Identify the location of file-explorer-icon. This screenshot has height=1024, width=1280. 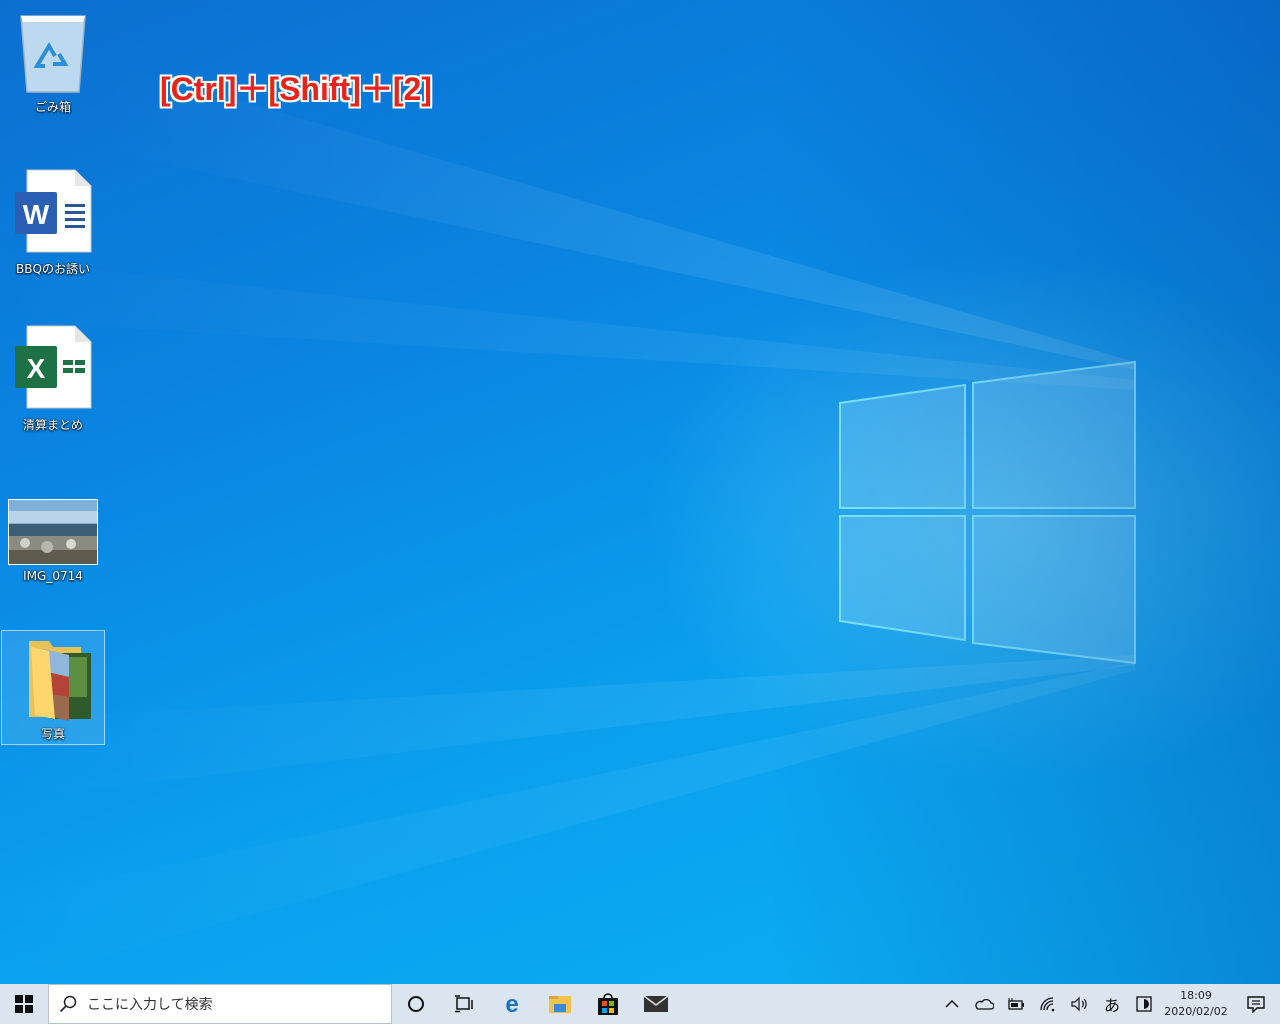
(560, 1004).